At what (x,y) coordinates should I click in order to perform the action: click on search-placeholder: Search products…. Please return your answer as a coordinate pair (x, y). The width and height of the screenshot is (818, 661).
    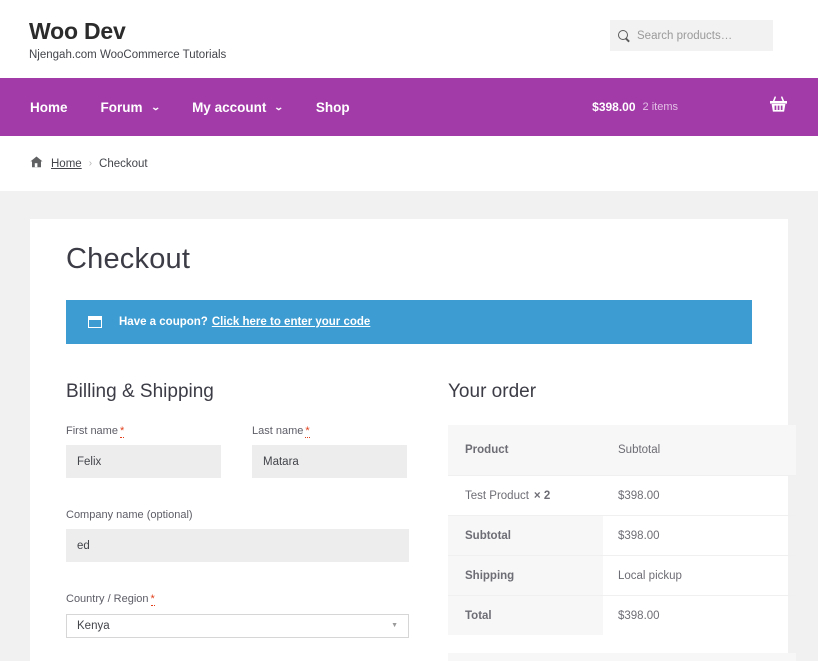
    Looking at the image, I should click on (685, 35).